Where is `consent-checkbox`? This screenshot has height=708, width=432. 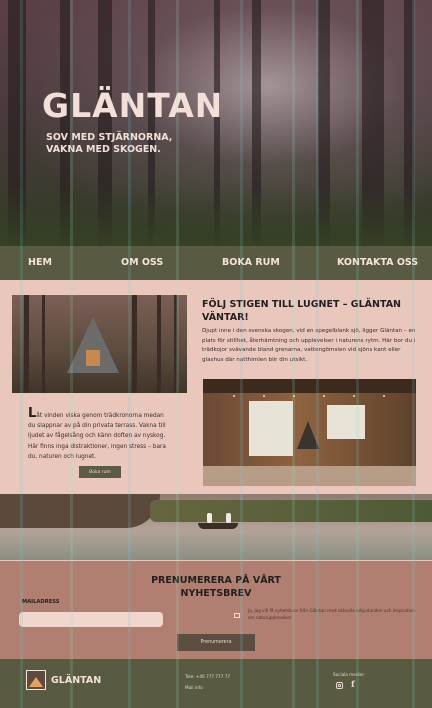
consent-checkbox is located at coordinates (237, 615).